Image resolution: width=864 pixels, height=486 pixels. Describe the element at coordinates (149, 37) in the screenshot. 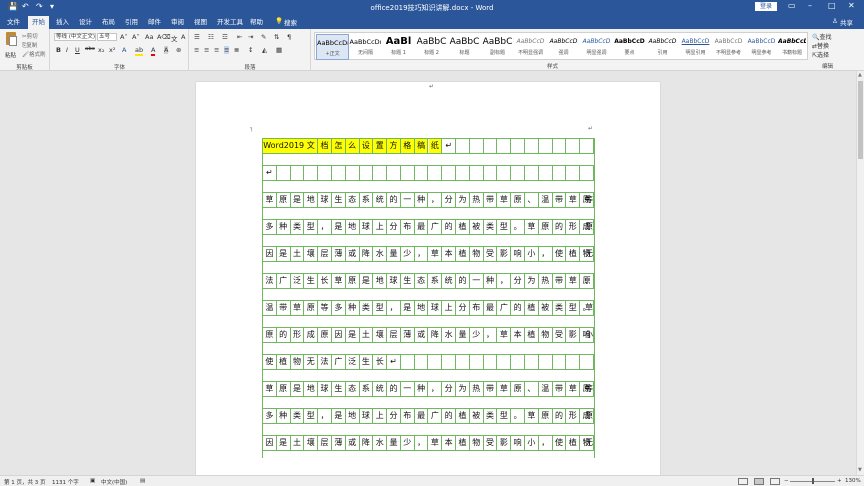

I see `change-case-icon: Aa` at that location.